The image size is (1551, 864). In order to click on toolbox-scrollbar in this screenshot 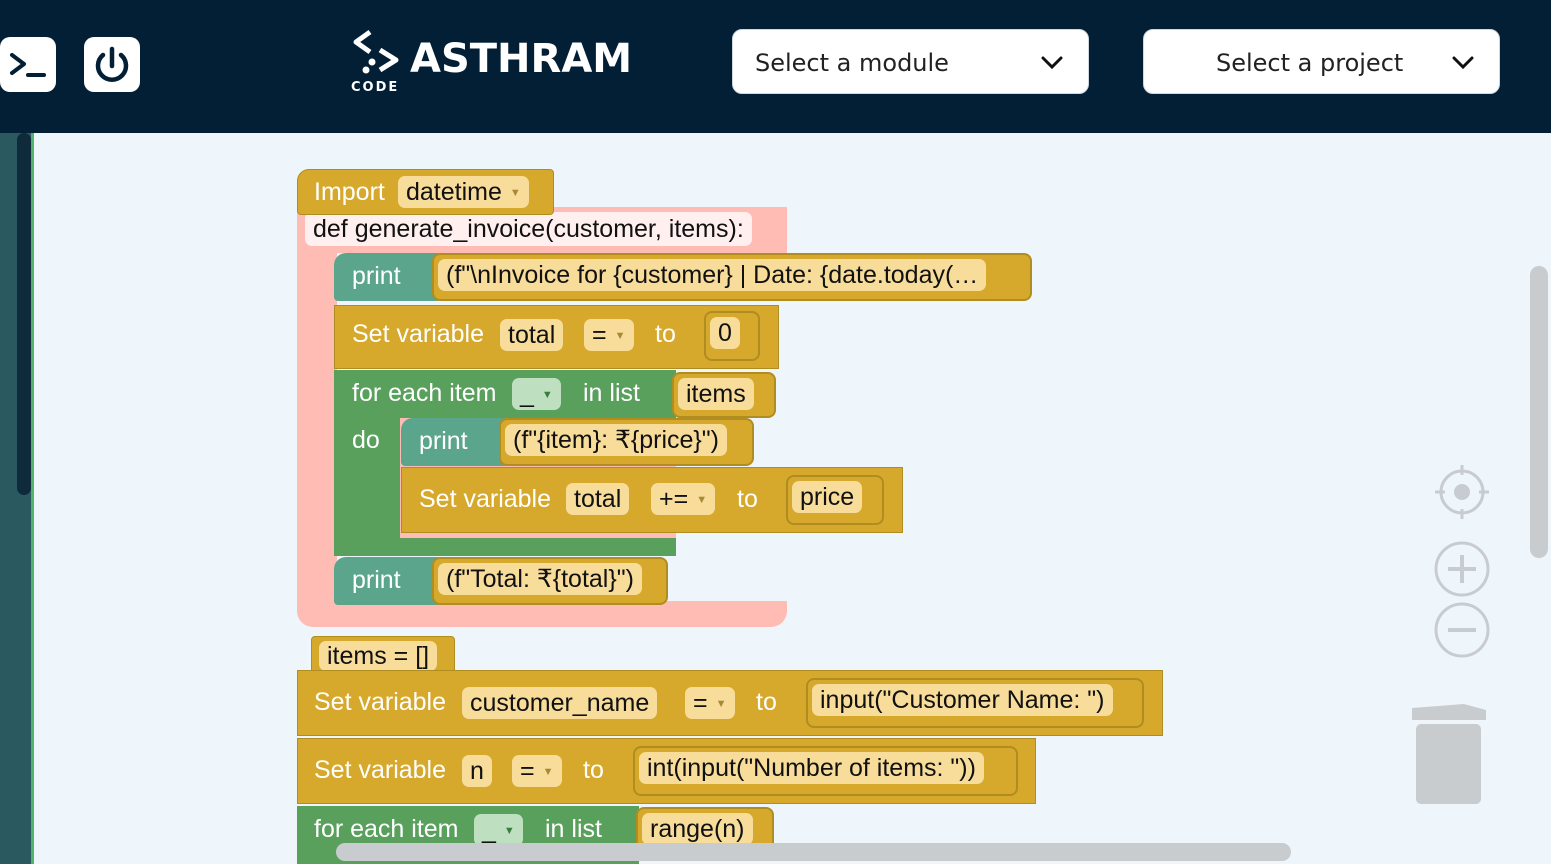, I will do `click(24, 314)`.